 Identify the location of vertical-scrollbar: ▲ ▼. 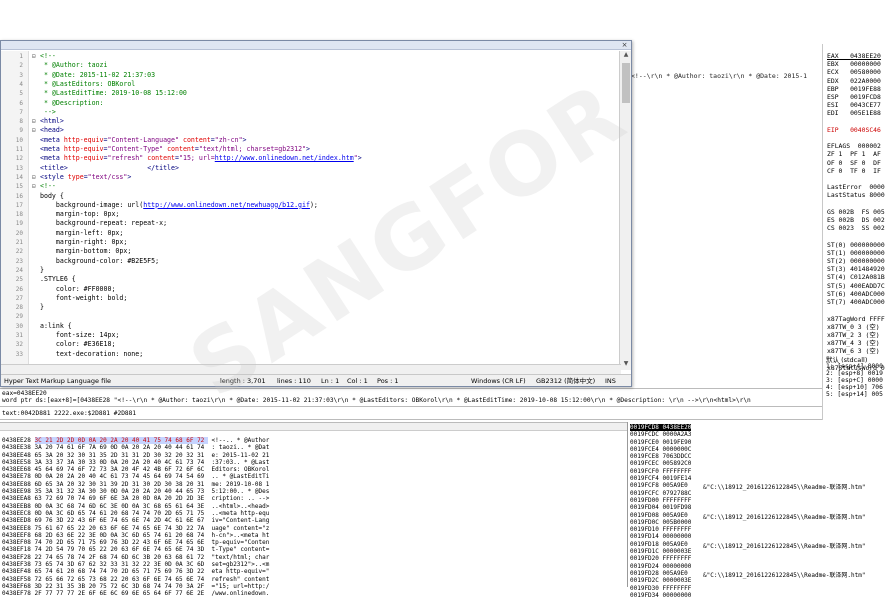
(625, 210).